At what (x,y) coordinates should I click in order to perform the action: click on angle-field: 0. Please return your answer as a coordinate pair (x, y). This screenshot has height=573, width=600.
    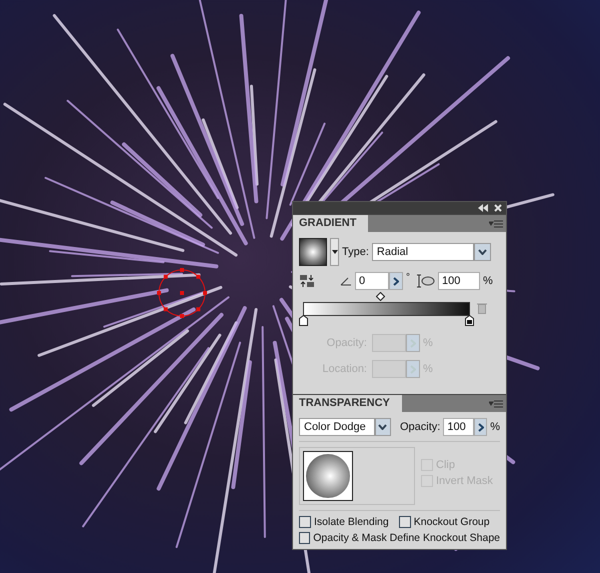
    Looking at the image, I should click on (372, 281).